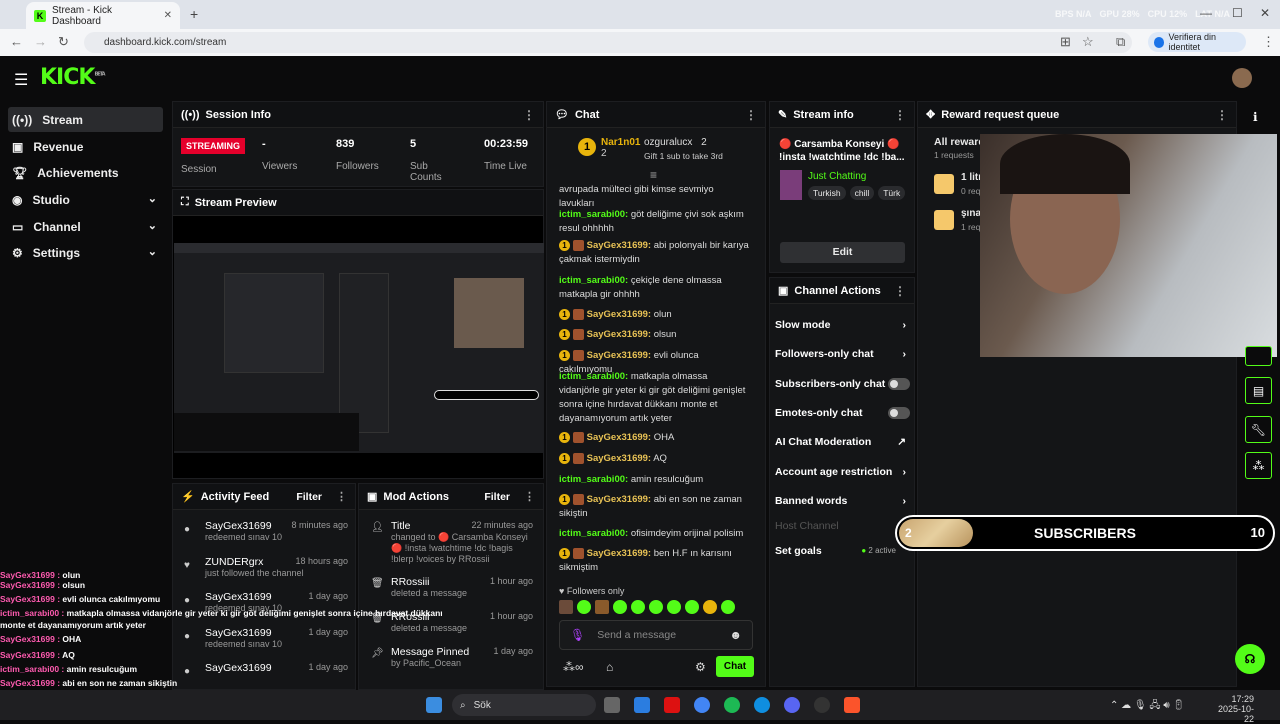 This screenshot has width=1280, height=724. What do you see at coordinates (971, 177) in the screenshot?
I see `reward-item: 1 litr` at bounding box center [971, 177].